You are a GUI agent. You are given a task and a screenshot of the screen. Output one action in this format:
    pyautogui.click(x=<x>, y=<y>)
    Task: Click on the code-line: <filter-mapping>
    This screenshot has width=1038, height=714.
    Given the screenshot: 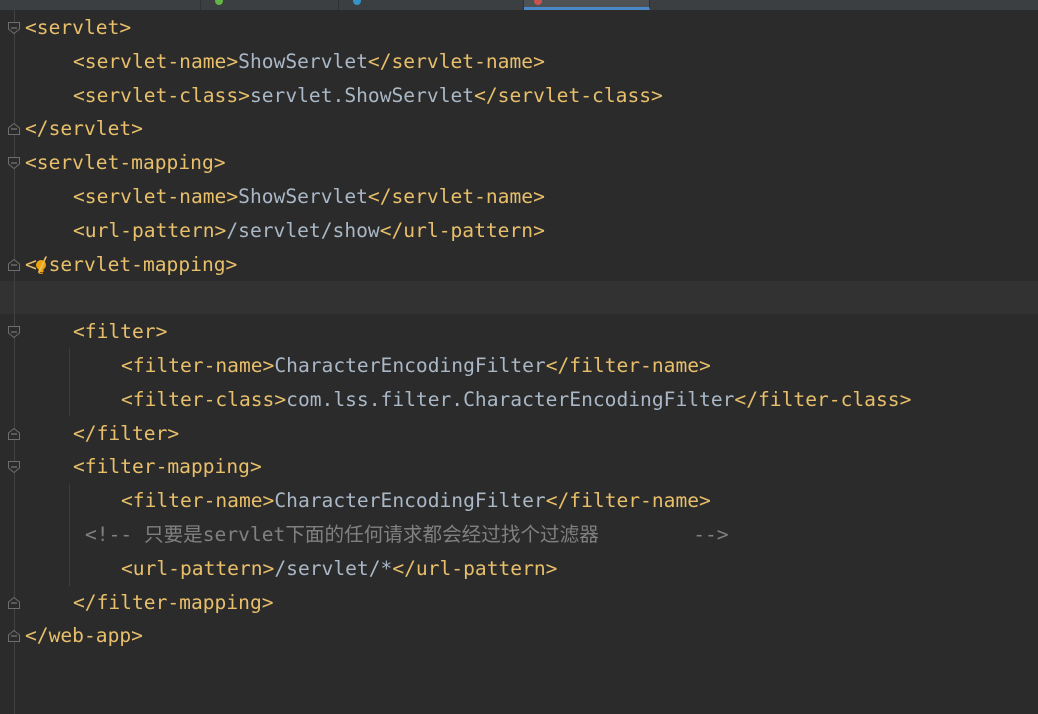 What is the action you would take?
    pyautogui.click(x=167, y=467)
    